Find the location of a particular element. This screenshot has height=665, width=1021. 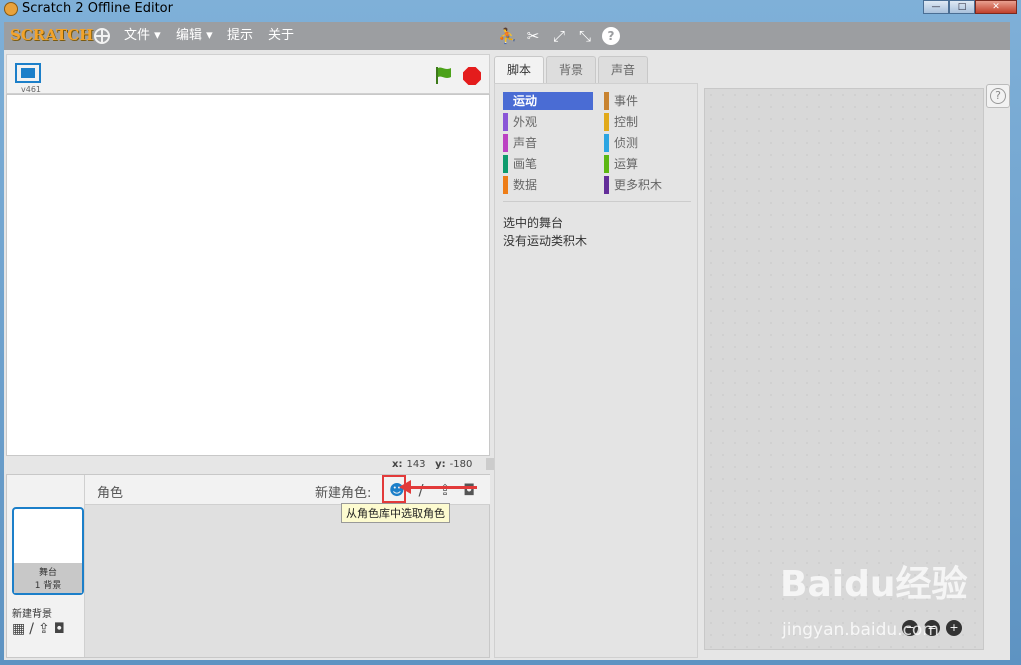

stage-thumb-name: 舞台 is located at coordinates (47, 573).